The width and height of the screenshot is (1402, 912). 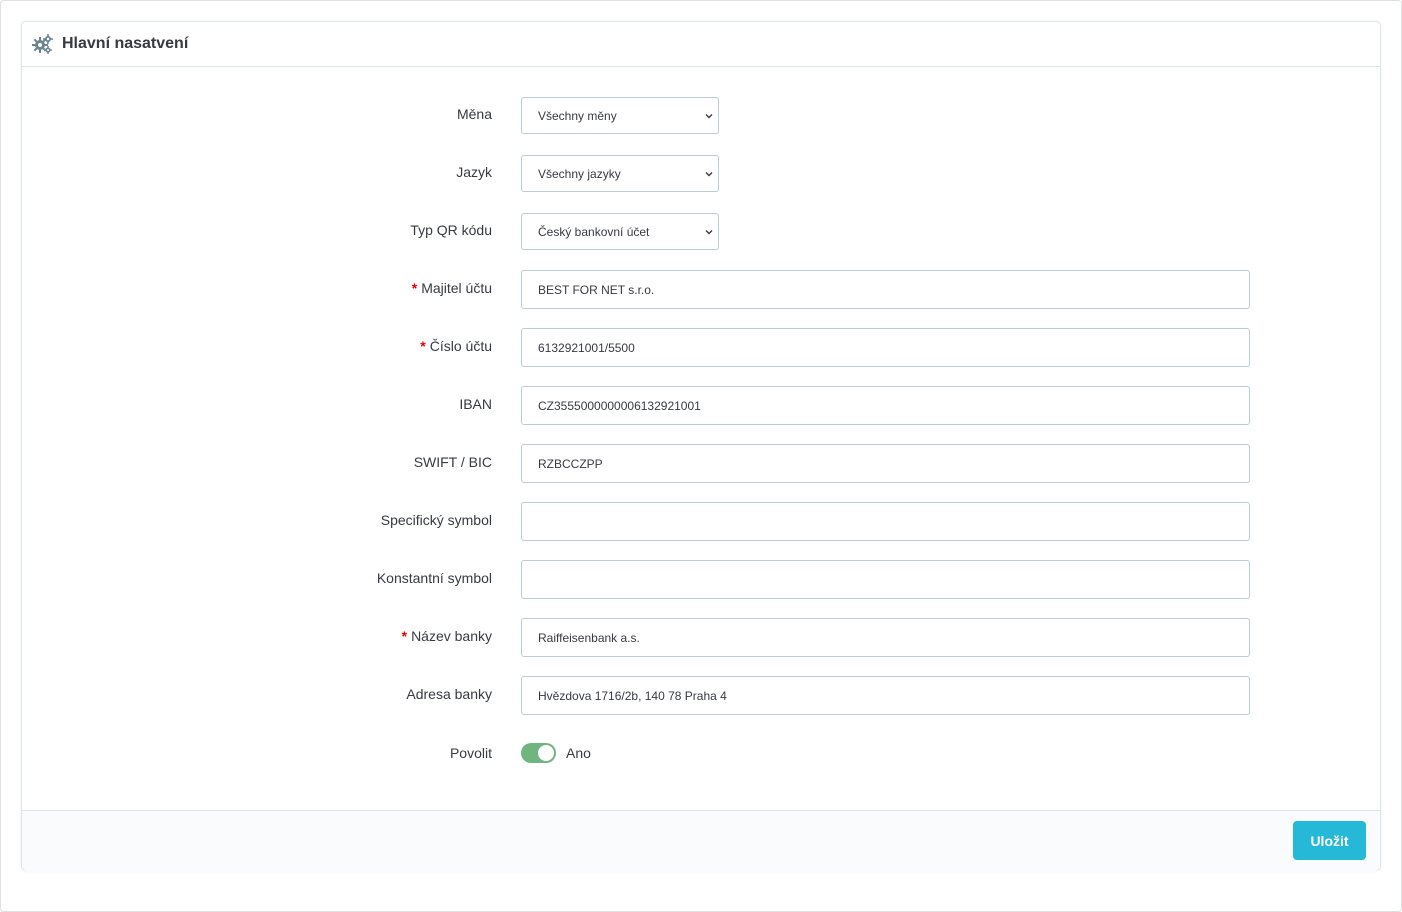 I want to click on swift-row: SWIFT / BIC RZBCCZPP, so click(x=701, y=464).